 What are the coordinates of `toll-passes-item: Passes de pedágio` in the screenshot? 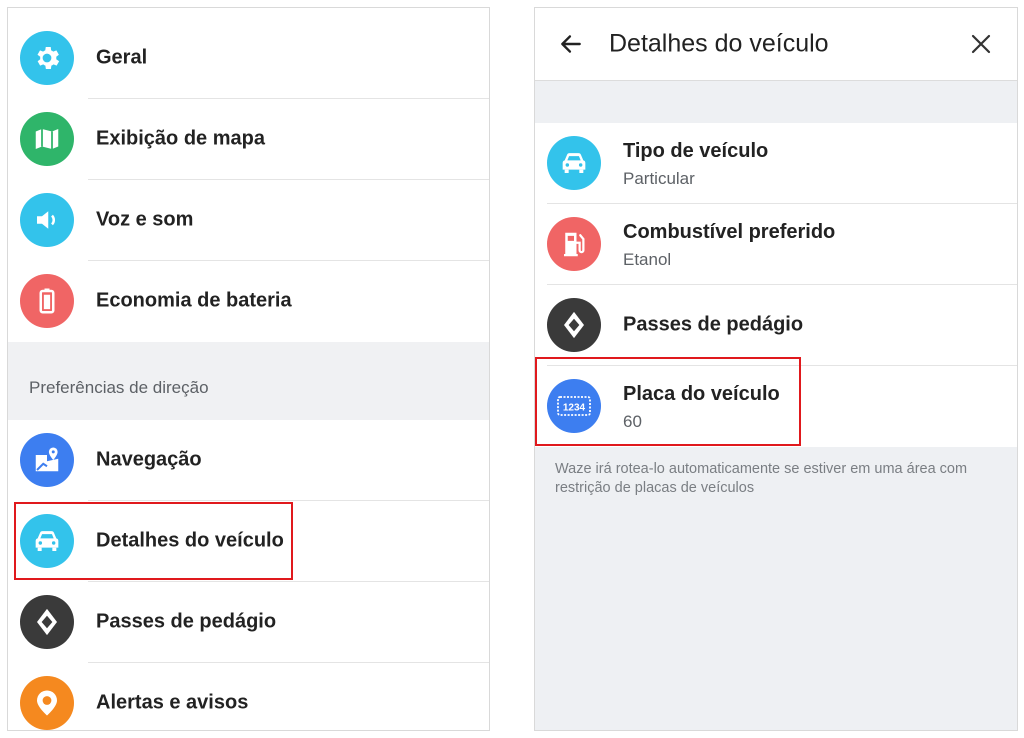 It's located at (776, 325).